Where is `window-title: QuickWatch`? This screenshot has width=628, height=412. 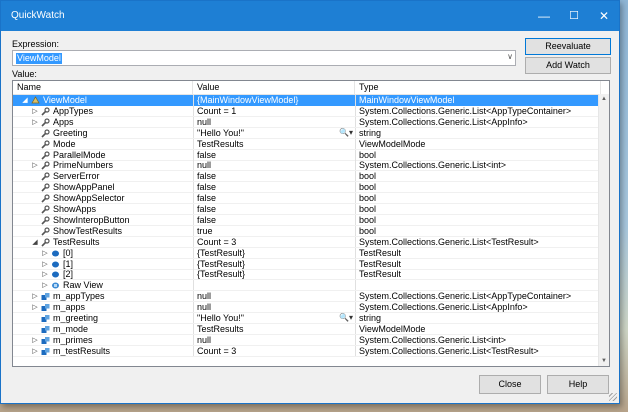
window-title: QuickWatch is located at coordinates (38, 15).